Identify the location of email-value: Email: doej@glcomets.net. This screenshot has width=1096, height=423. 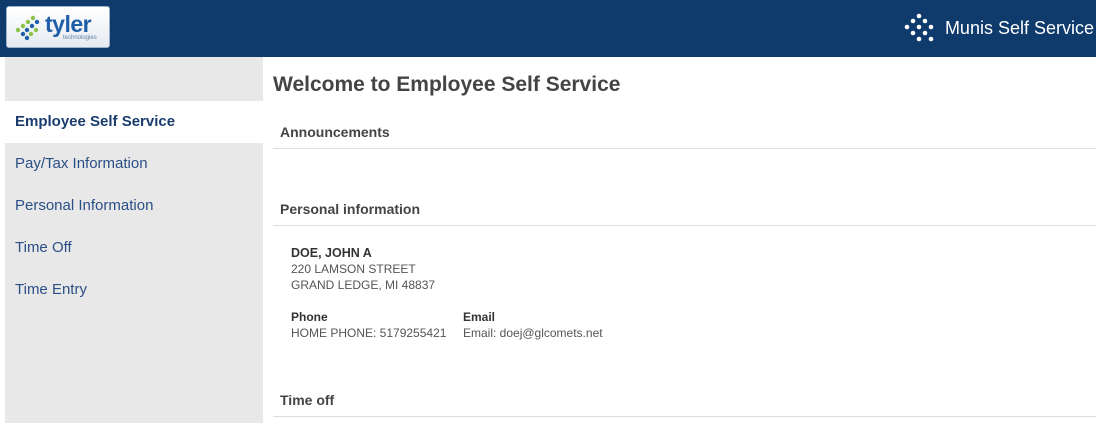
(533, 333).